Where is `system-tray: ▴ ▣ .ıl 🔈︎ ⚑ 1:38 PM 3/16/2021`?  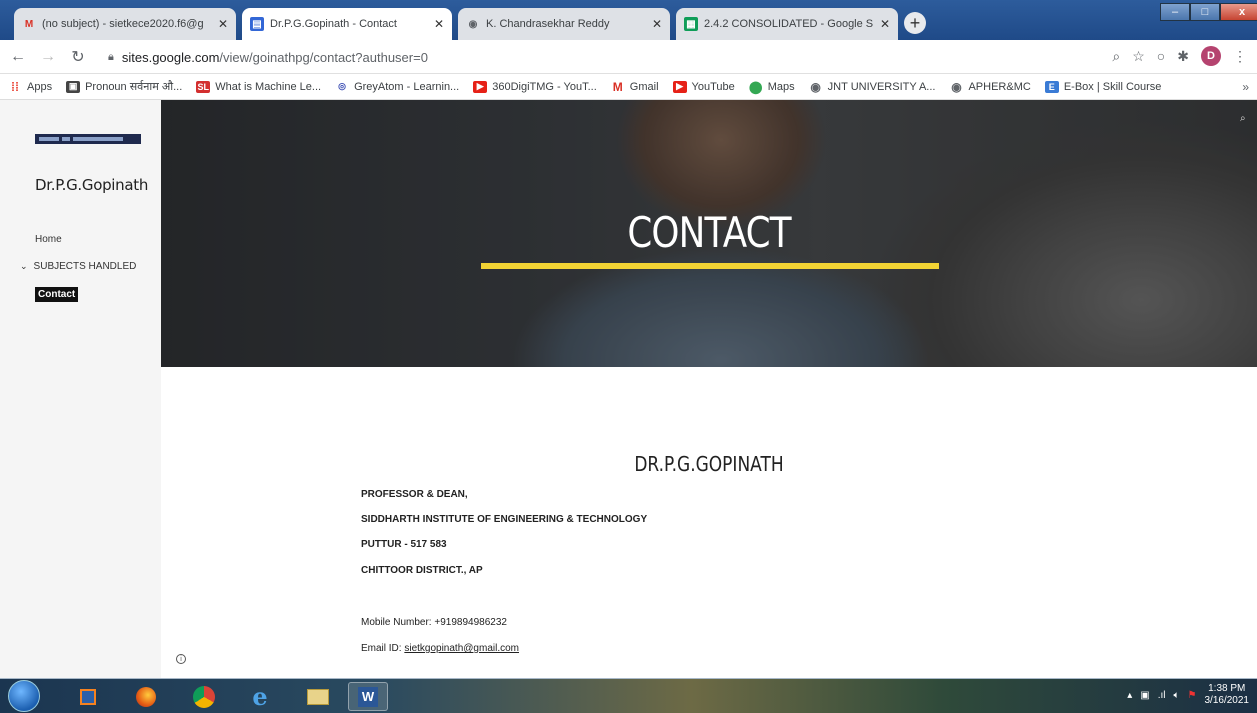
system-tray: ▴ ▣ .ıl 🔈︎ ⚑ 1:38 PM 3/16/2021 is located at coordinates (1188, 695).